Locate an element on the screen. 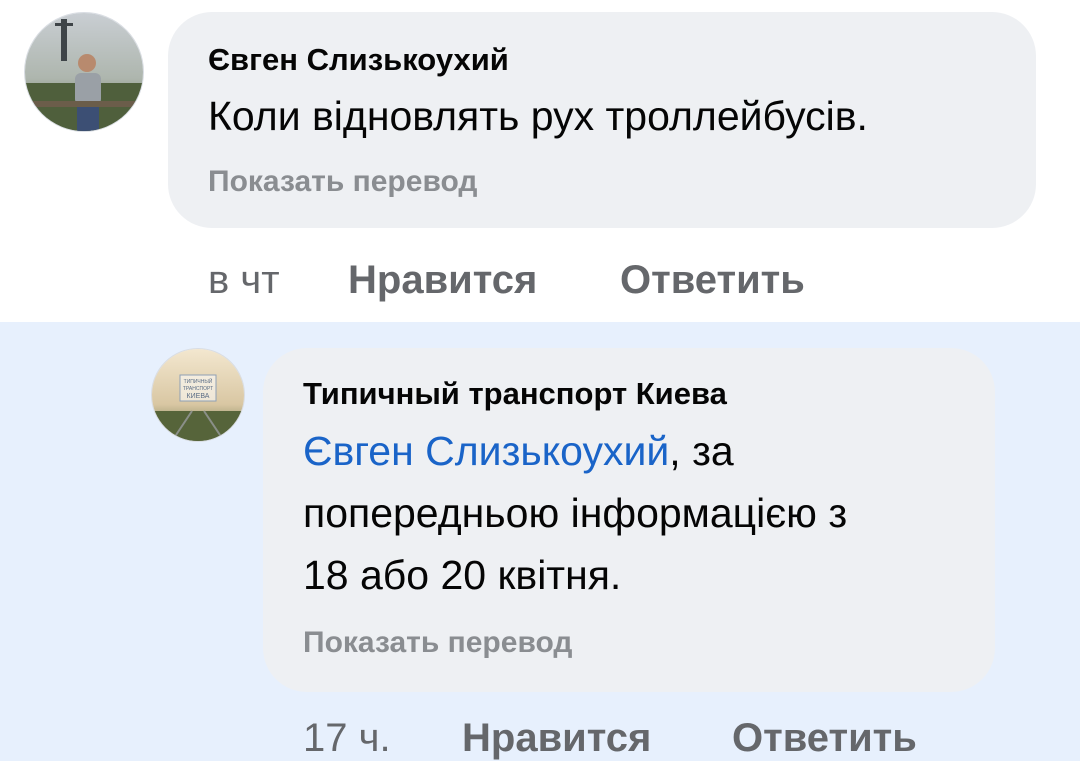 The image size is (1080, 761). logo-line-3: КИЕВА is located at coordinates (198, 396).